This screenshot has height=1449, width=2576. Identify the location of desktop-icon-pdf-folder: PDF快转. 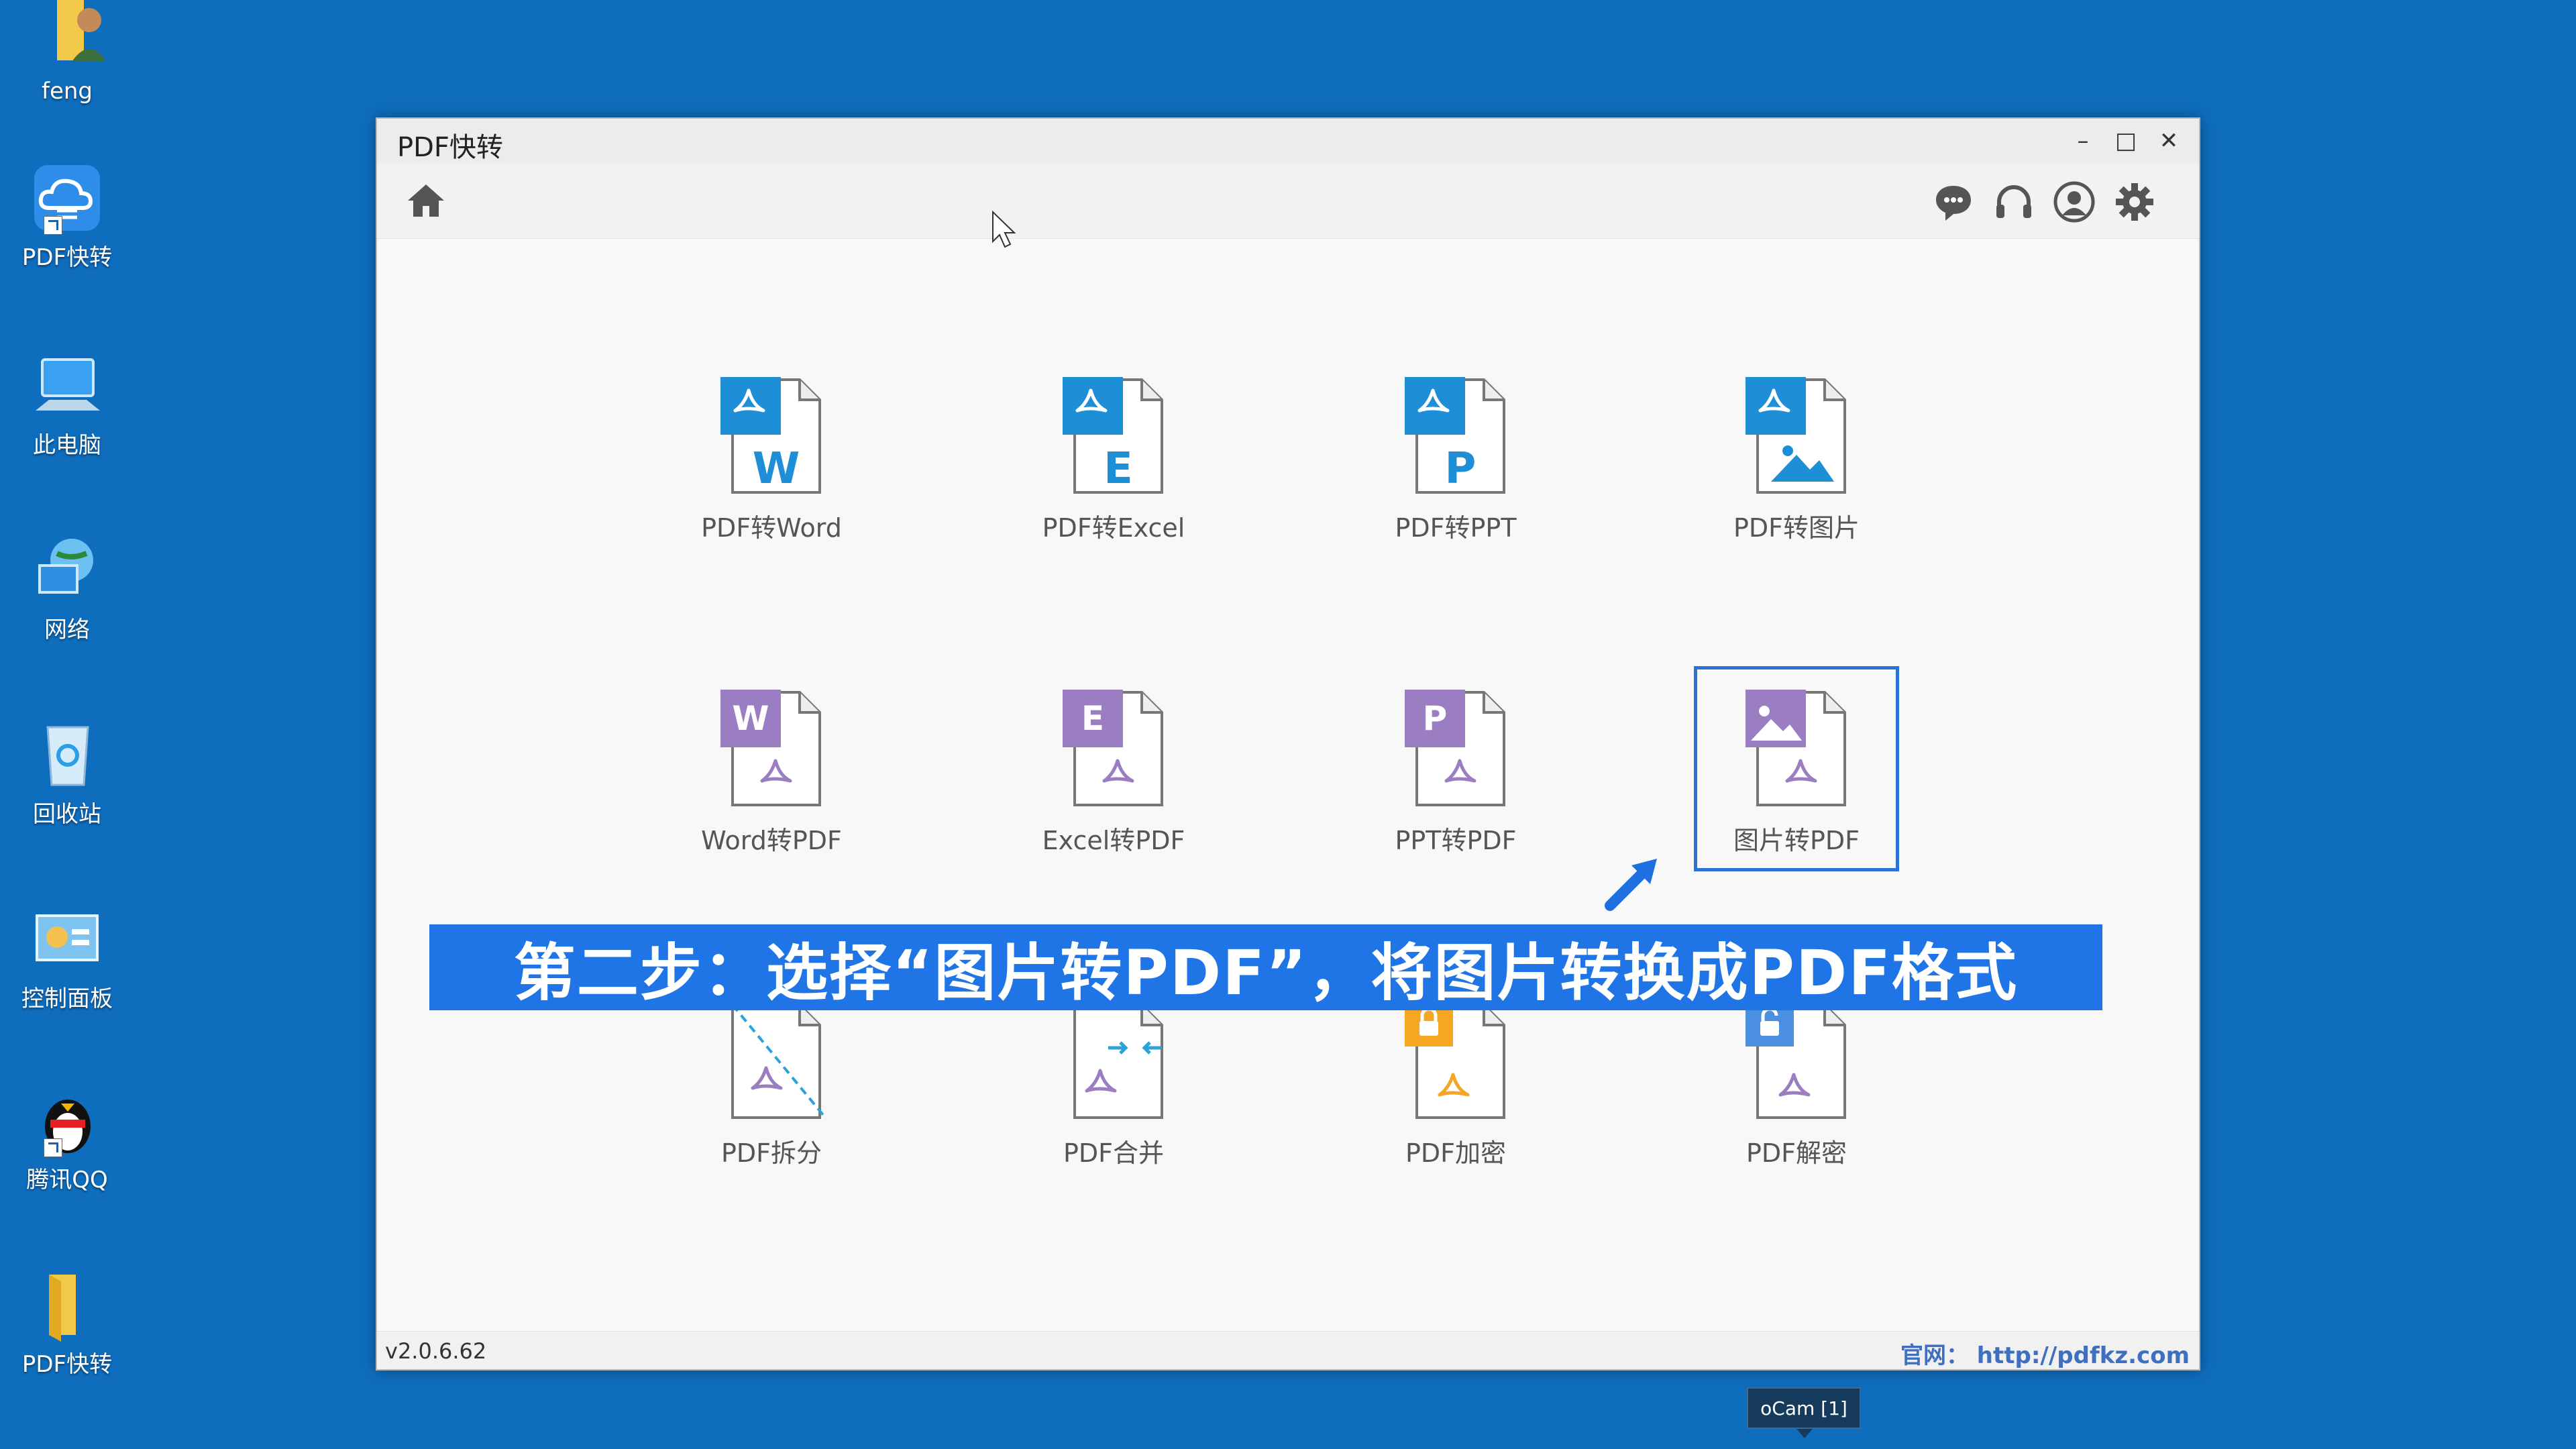
(67, 1323).